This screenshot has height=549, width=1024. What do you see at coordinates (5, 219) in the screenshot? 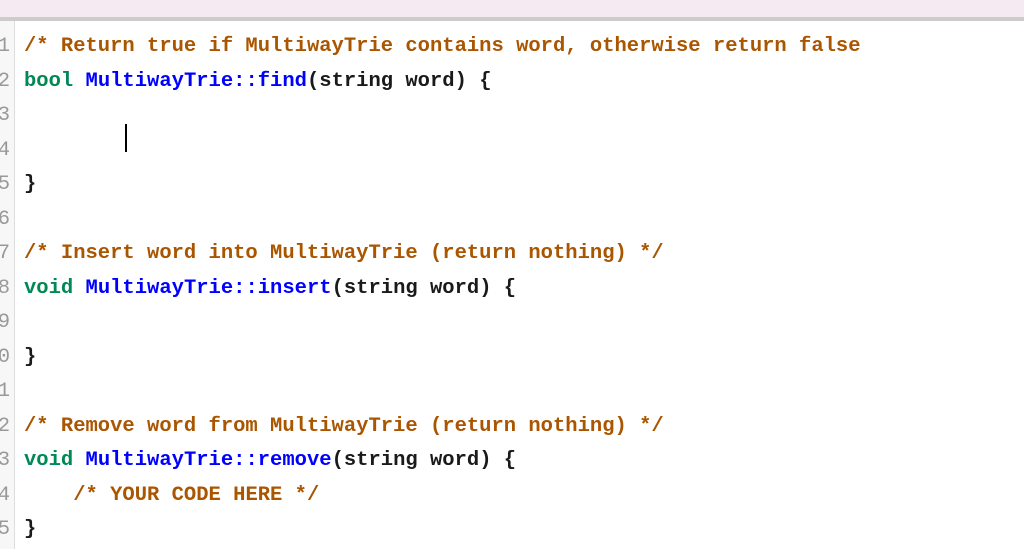
I see `line-number: 6` at bounding box center [5, 219].